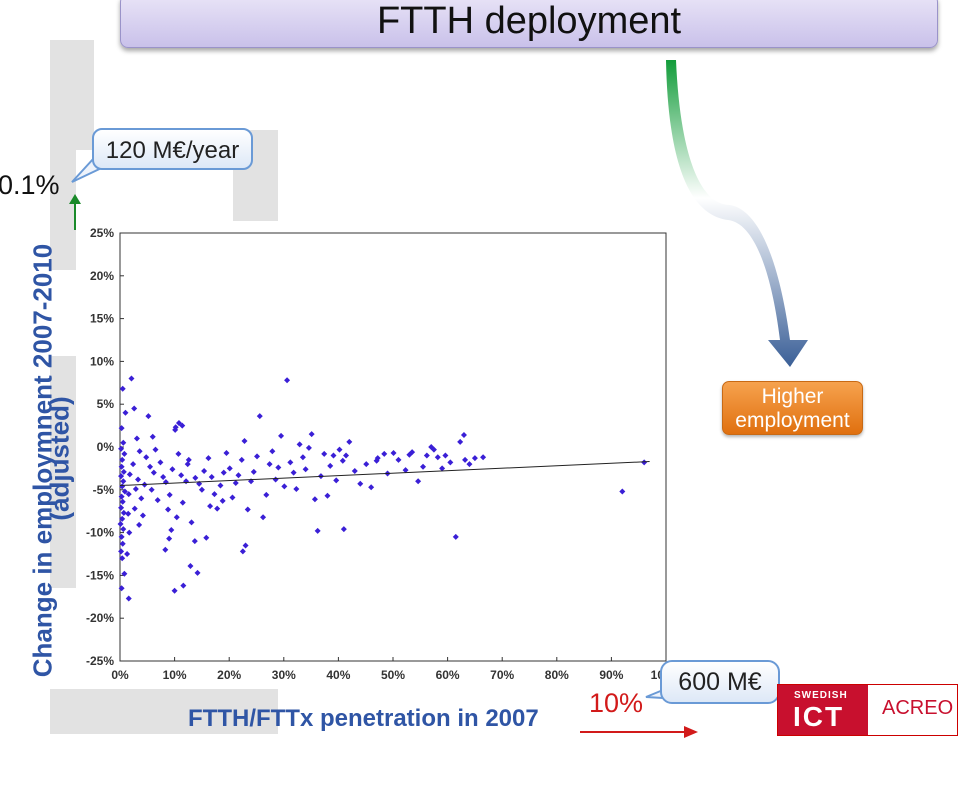 The height and width of the screenshot is (796, 960). I want to click on y-tick-label: 0%, so click(106, 447).